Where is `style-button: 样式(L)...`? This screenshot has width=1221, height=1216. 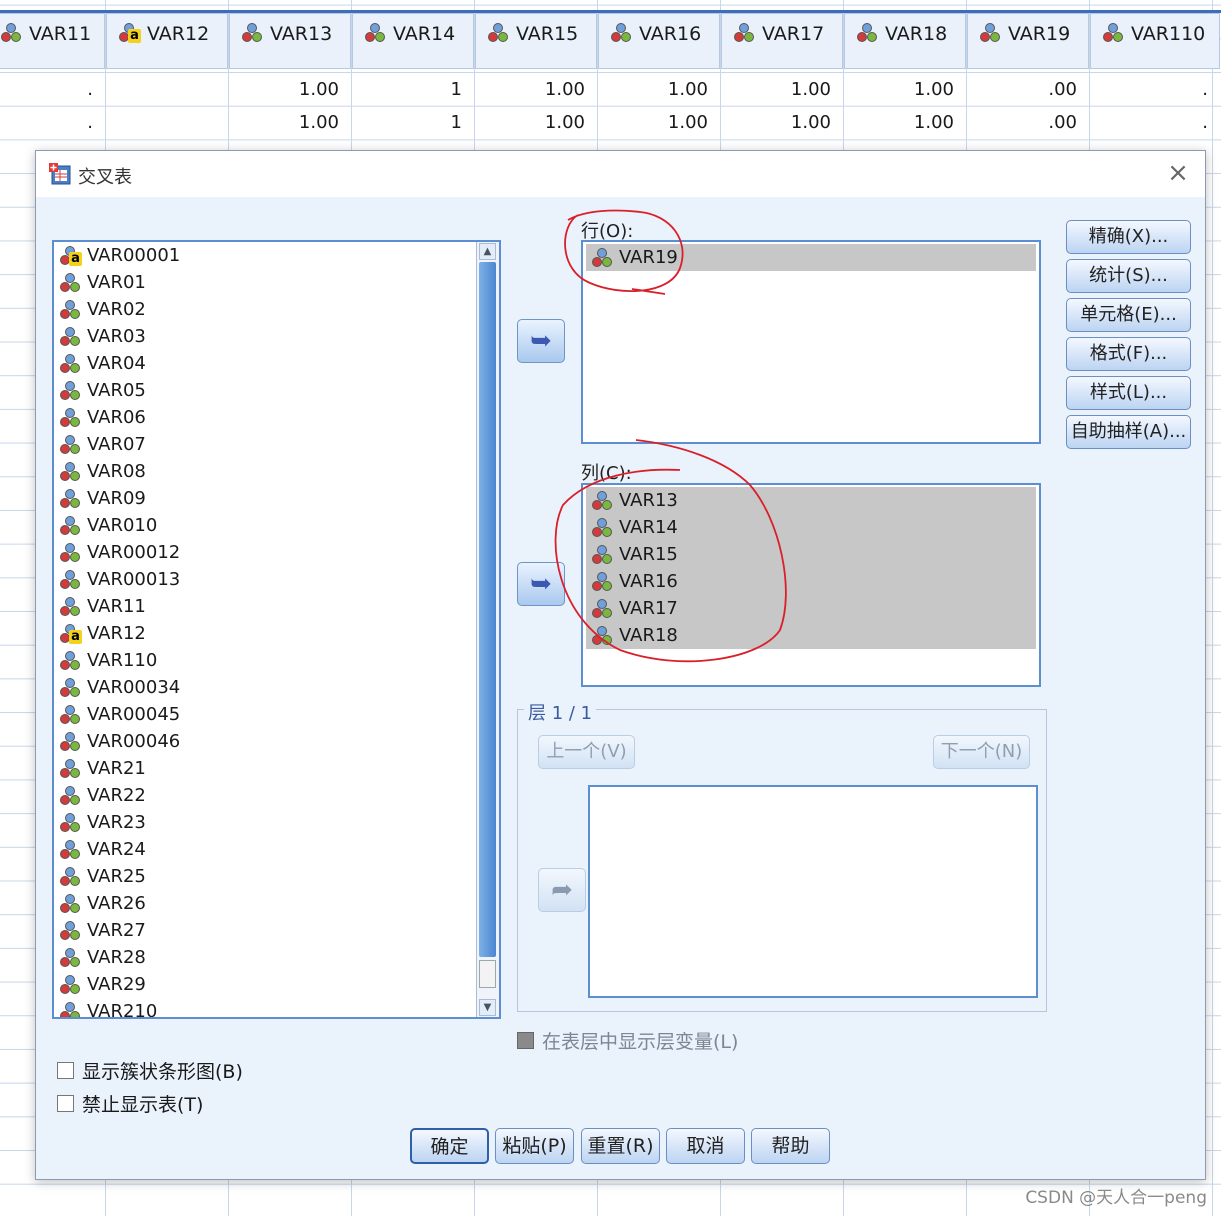 style-button: 样式(L)... is located at coordinates (1128, 393).